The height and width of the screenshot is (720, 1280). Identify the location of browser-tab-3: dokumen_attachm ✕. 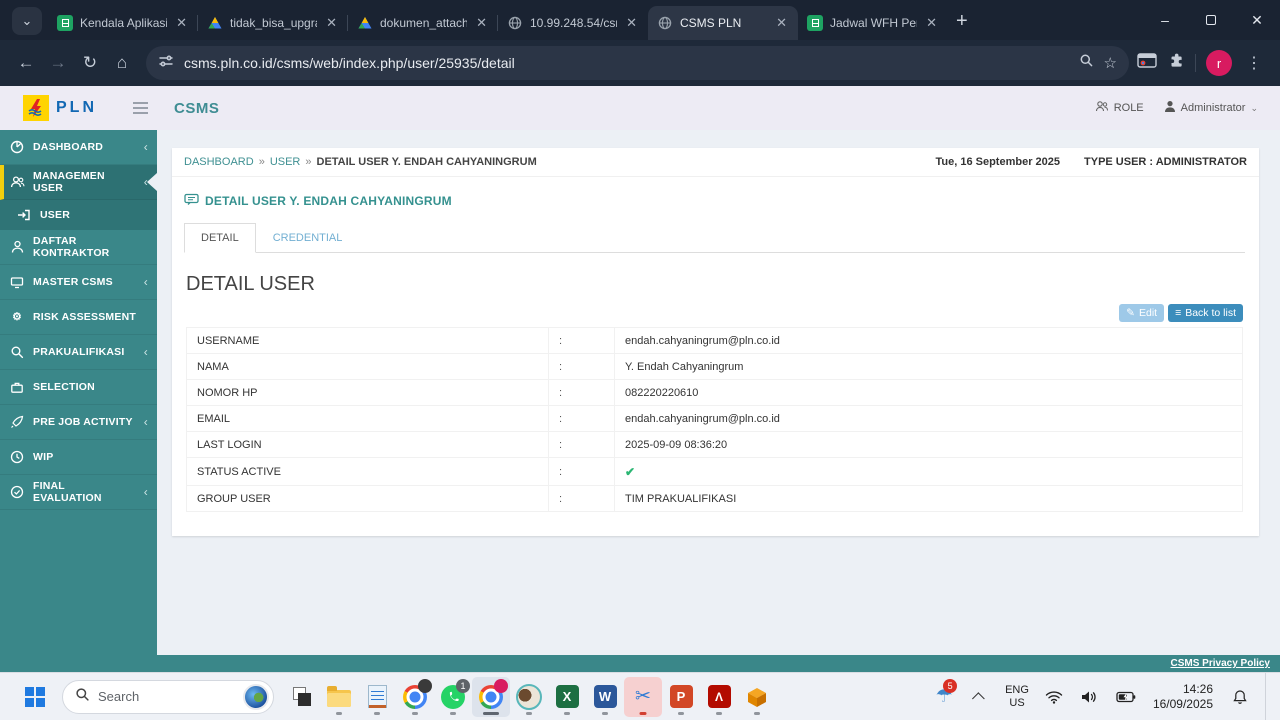
(422, 23).